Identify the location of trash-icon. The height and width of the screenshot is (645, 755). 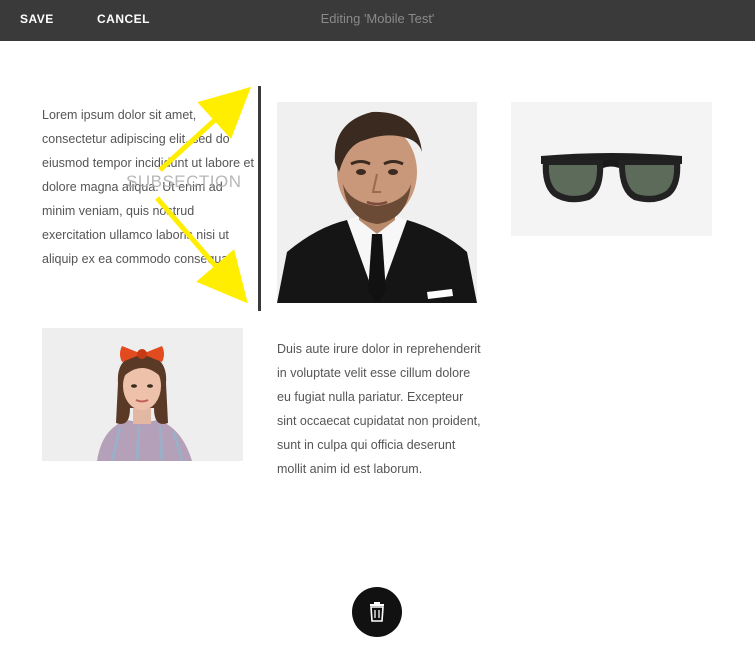
(377, 612).